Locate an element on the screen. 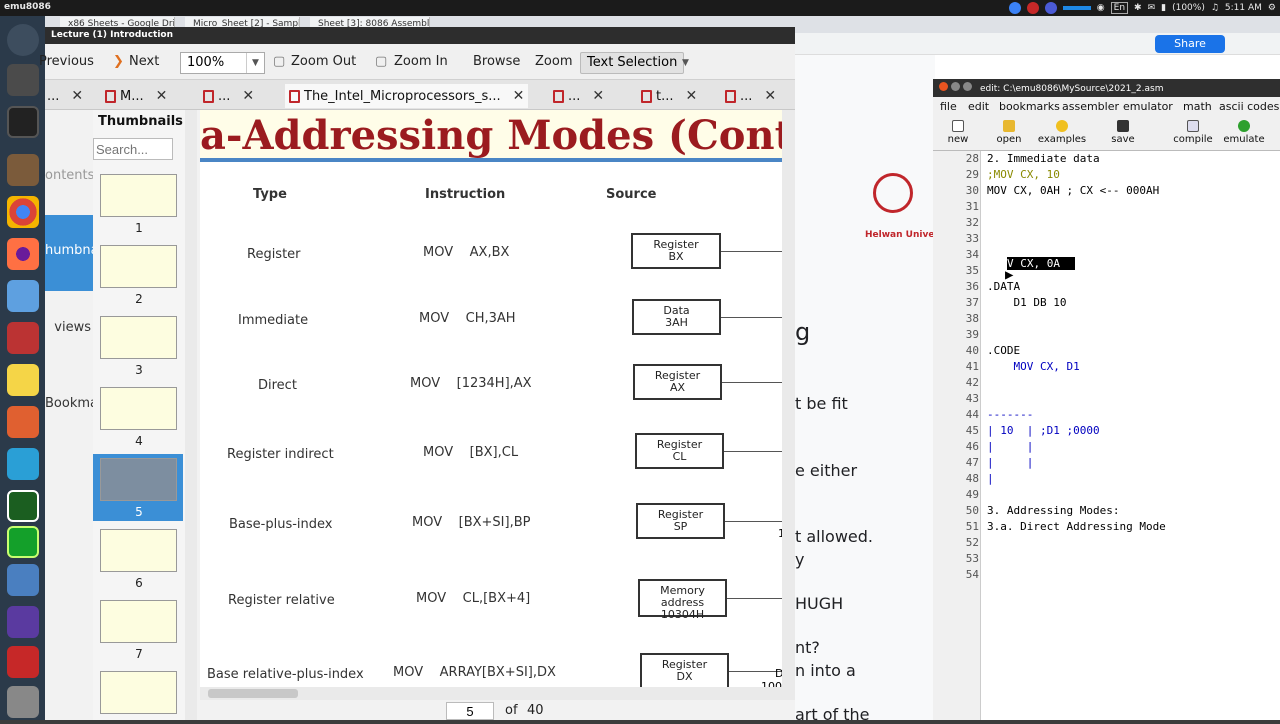  software-icon is located at coordinates (23, 296).